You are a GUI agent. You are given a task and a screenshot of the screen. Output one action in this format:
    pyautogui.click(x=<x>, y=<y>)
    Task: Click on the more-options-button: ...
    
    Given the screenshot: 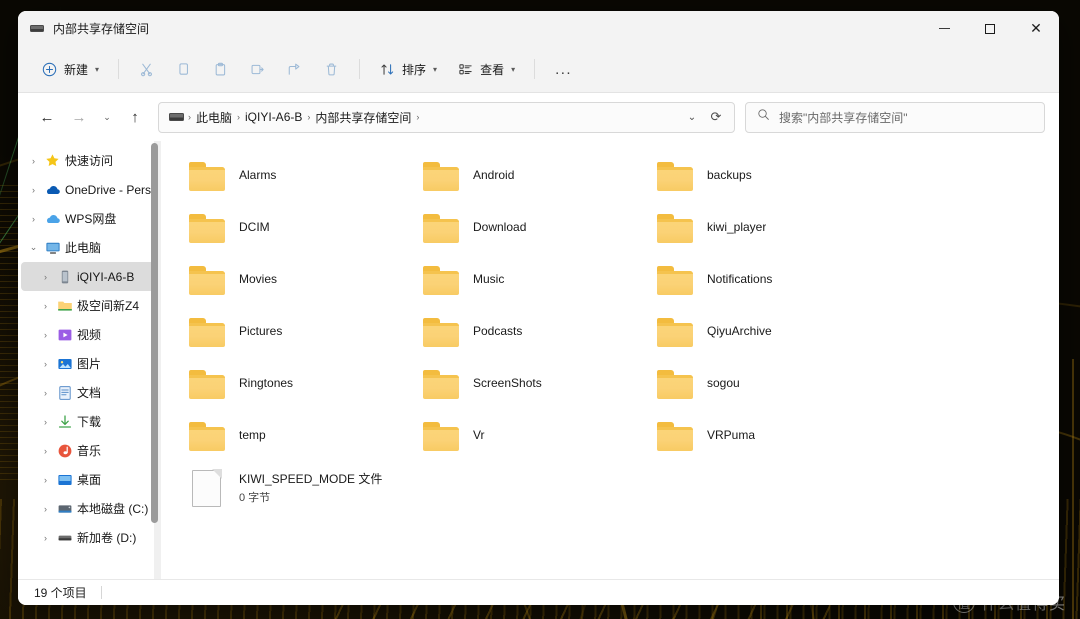 What is the action you would take?
    pyautogui.click(x=563, y=69)
    